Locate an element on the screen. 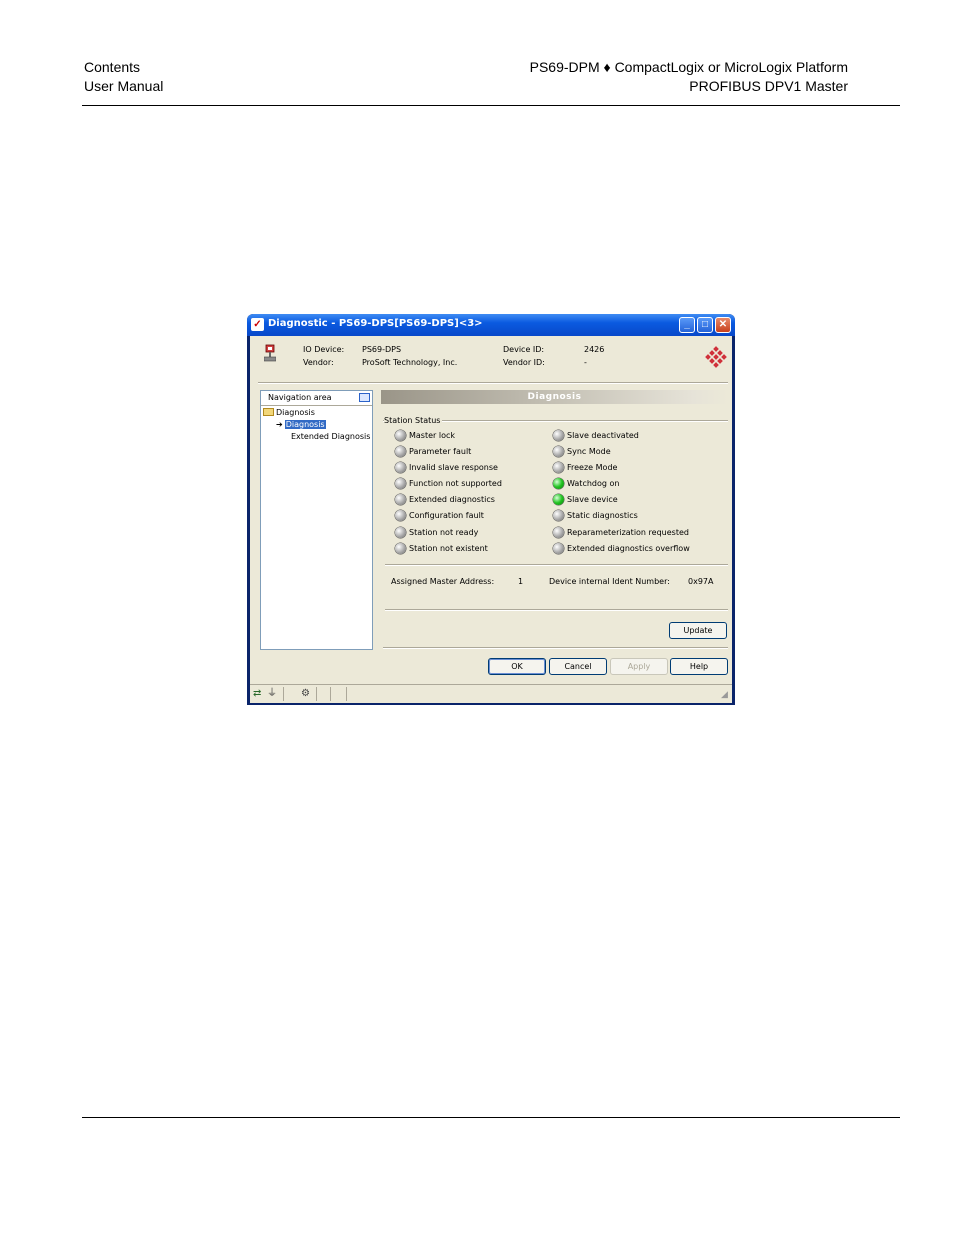 This screenshot has height=1235, width=954. vendor-id-value: - is located at coordinates (585, 362).